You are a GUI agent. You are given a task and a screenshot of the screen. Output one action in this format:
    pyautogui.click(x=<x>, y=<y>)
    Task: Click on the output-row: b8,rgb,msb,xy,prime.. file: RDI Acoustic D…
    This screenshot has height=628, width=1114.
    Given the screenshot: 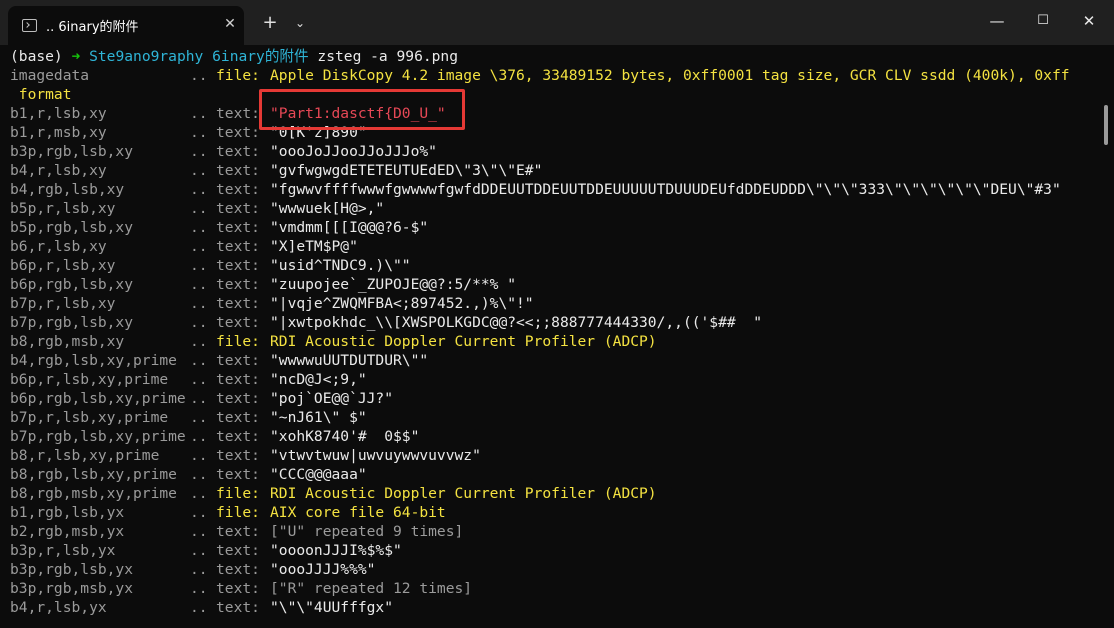 What is the action you would take?
    pyautogui.click(x=333, y=493)
    